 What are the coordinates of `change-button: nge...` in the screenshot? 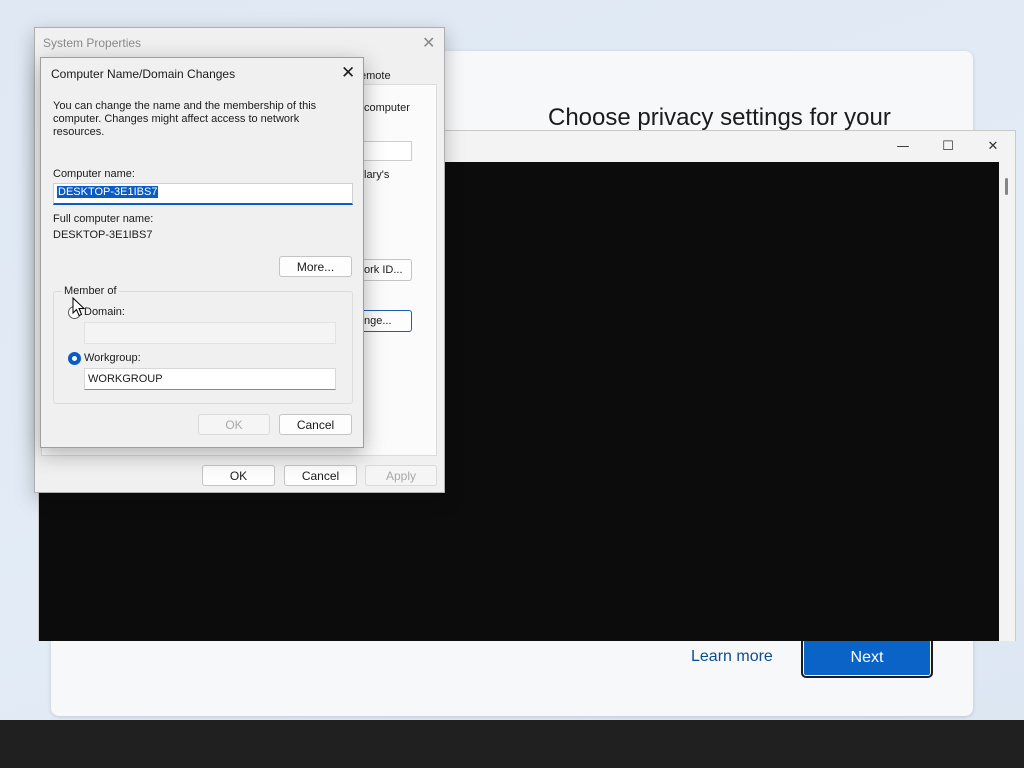 It's located at (388, 321).